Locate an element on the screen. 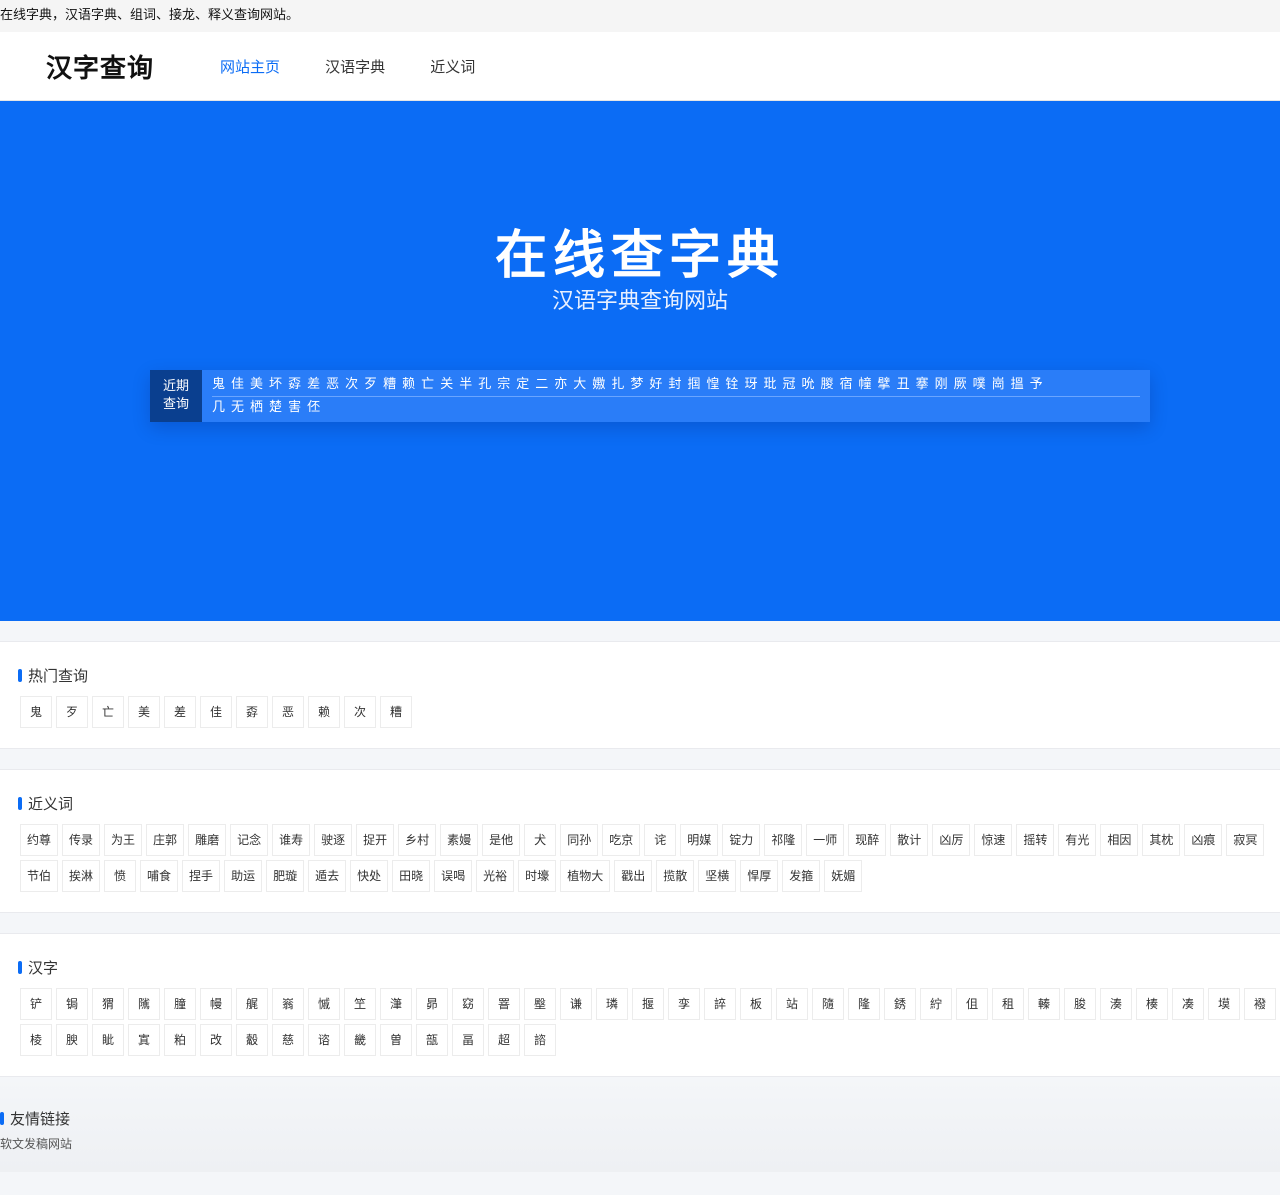  hanzi-item: 站 is located at coordinates (792, 1004).